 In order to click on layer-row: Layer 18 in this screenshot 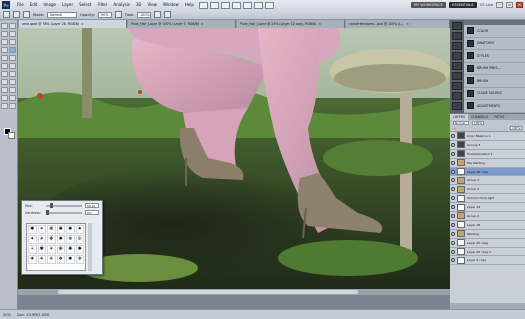, I will do `click(487, 225)`.